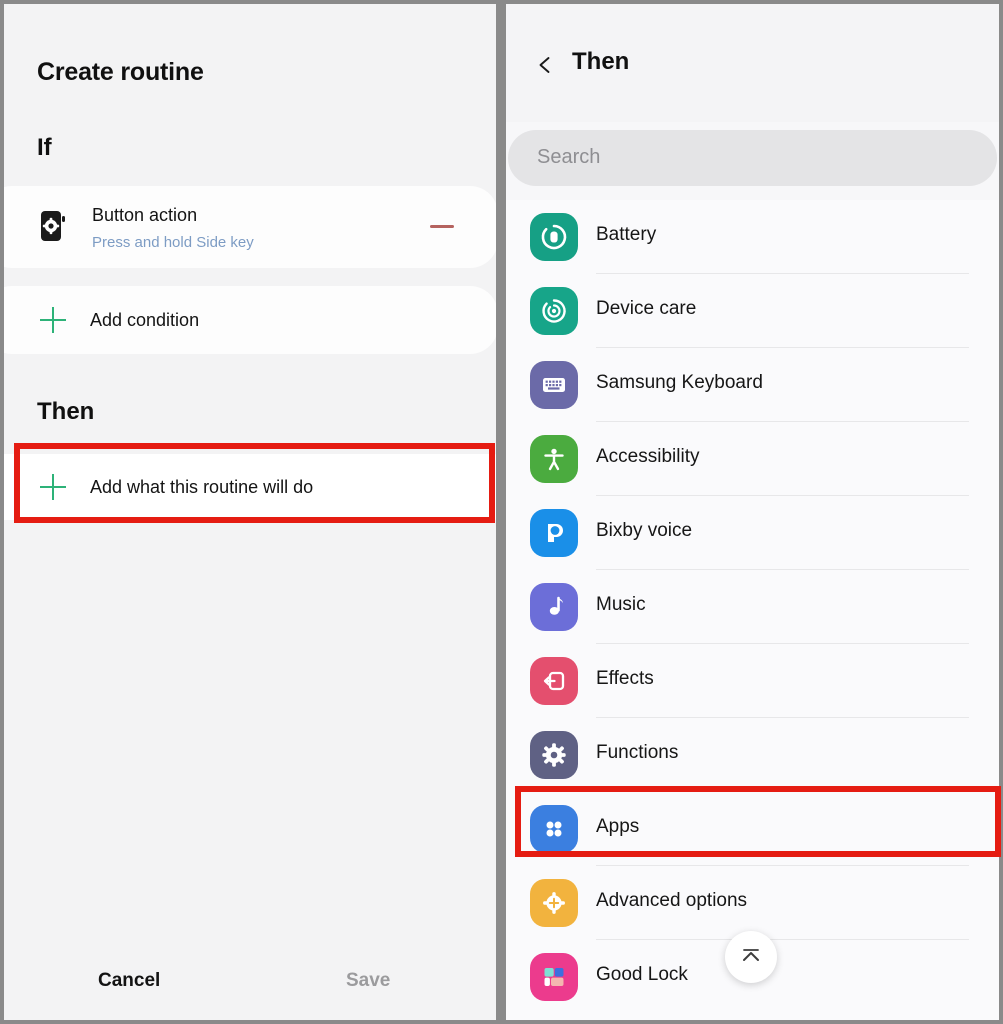  What do you see at coordinates (648, 456) in the screenshot?
I see `list-item-label: Accessibility` at bounding box center [648, 456].